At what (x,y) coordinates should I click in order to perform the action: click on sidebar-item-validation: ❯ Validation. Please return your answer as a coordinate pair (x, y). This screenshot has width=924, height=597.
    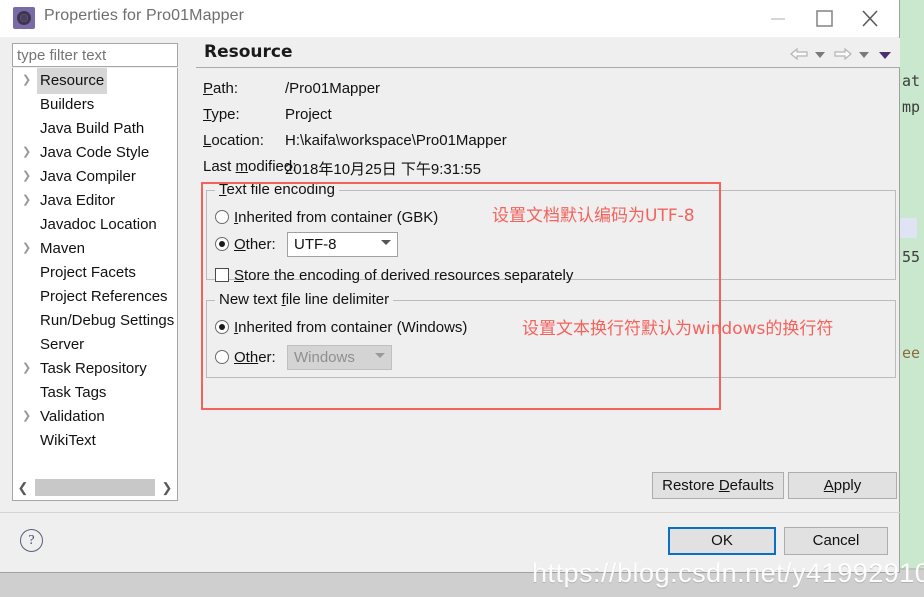
    Looking at the image, I should click on (95, 416).